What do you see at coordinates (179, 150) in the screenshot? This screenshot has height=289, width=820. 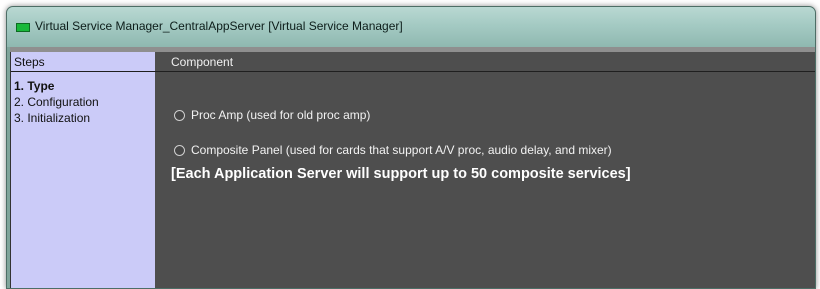 I see `composite-panel-radio-button` at bounding box center [179, 150].